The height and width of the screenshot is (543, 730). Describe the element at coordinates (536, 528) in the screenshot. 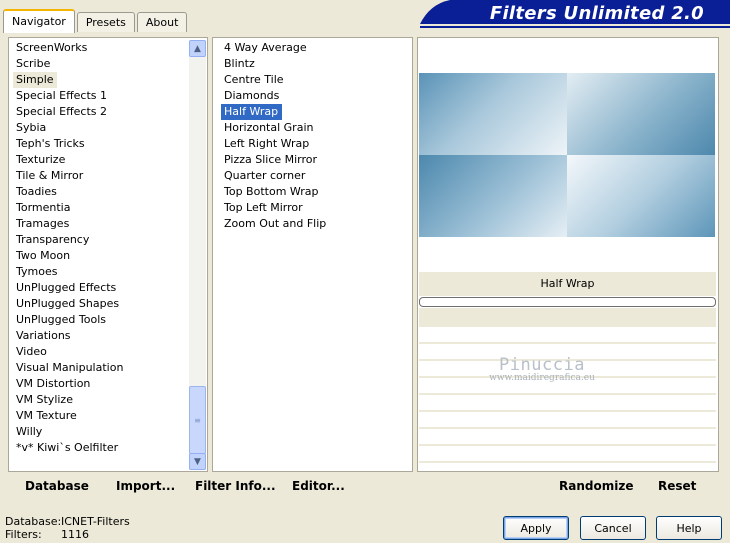

I see `apply-button: Apply` at that location.